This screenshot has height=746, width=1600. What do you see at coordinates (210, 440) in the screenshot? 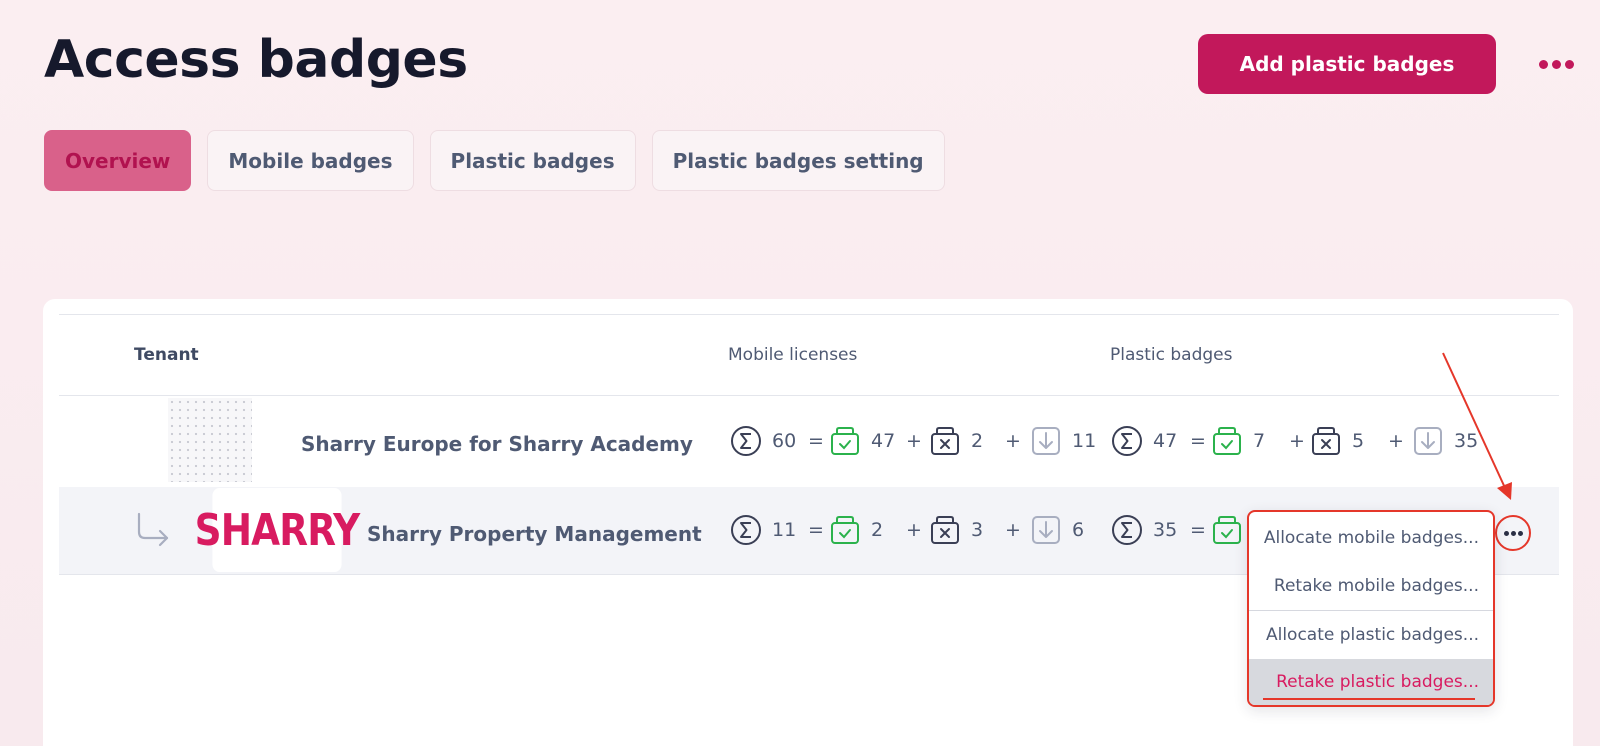
I see `tenant-logo-placeholder` at bounding box center [210, 440].